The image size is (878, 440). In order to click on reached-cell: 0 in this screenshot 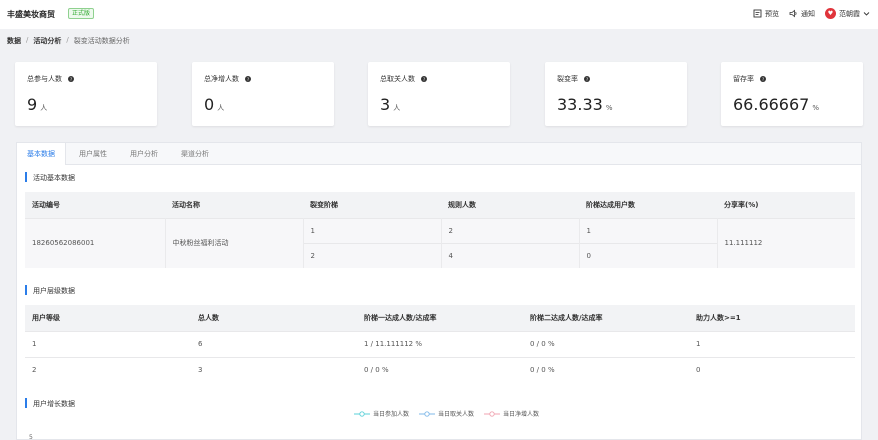, I will do `click(648, 255)`.